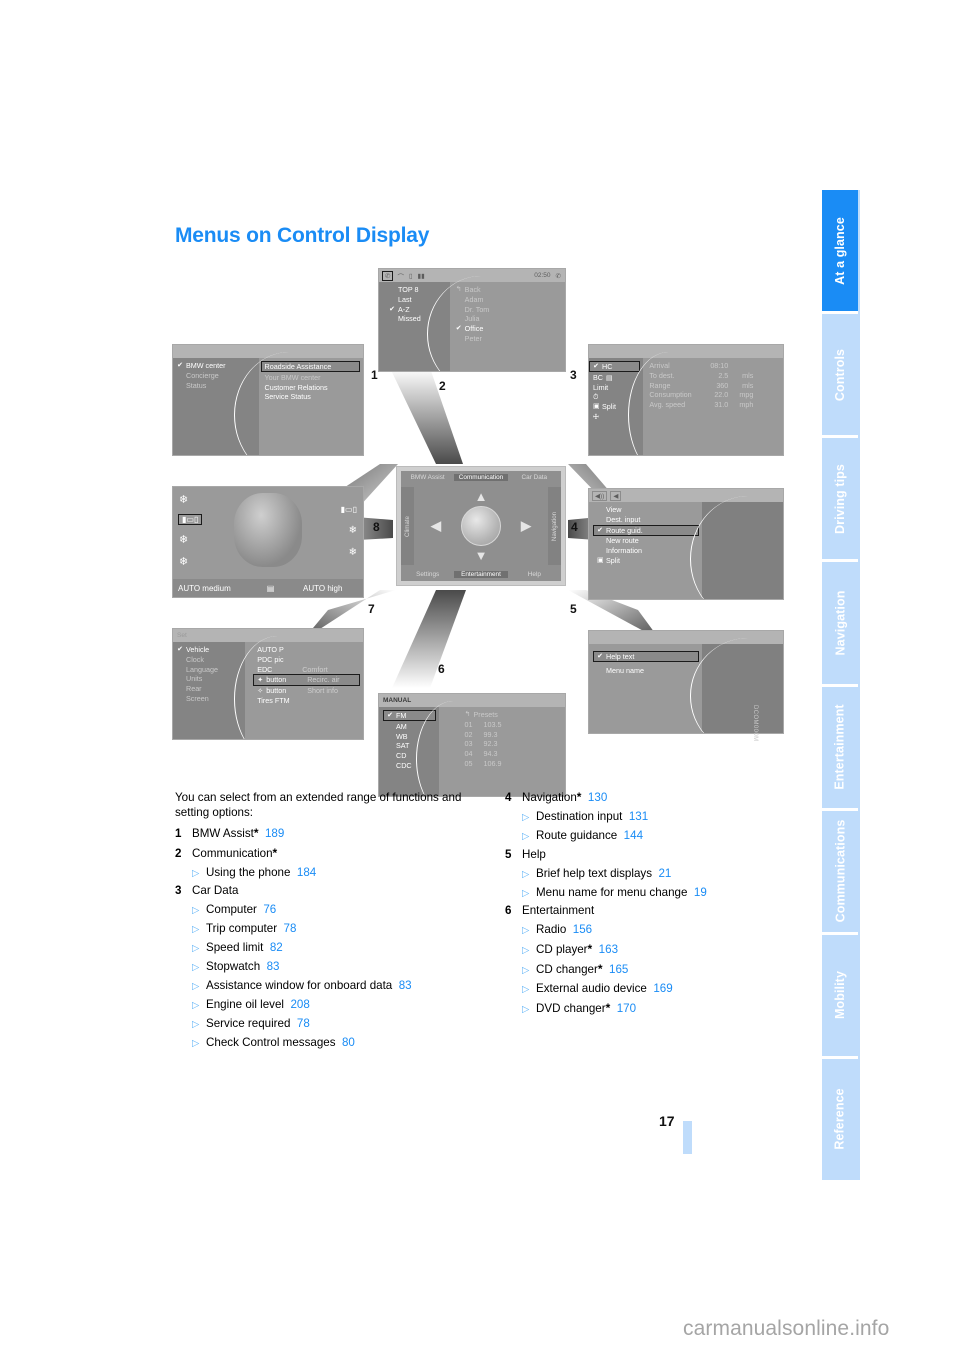 The width and height of the screenshot is (960, 1358). Describe the element at coordinates (481, 496) in the screenshot. I see `arrow-up-icon: ▲` at that location.